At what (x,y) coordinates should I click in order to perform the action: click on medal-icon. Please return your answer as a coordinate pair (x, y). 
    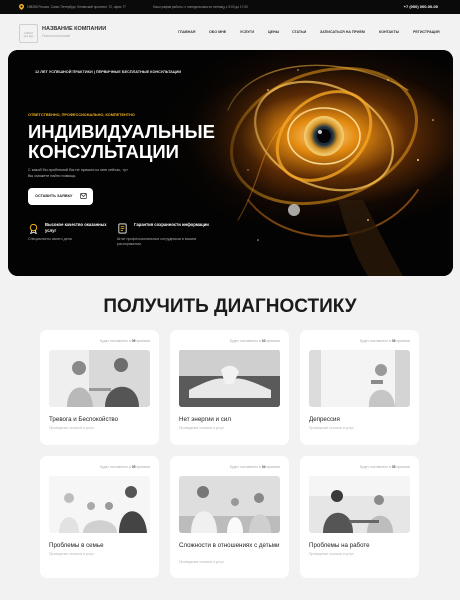
    Looking at the image, I should click on (33, 228).